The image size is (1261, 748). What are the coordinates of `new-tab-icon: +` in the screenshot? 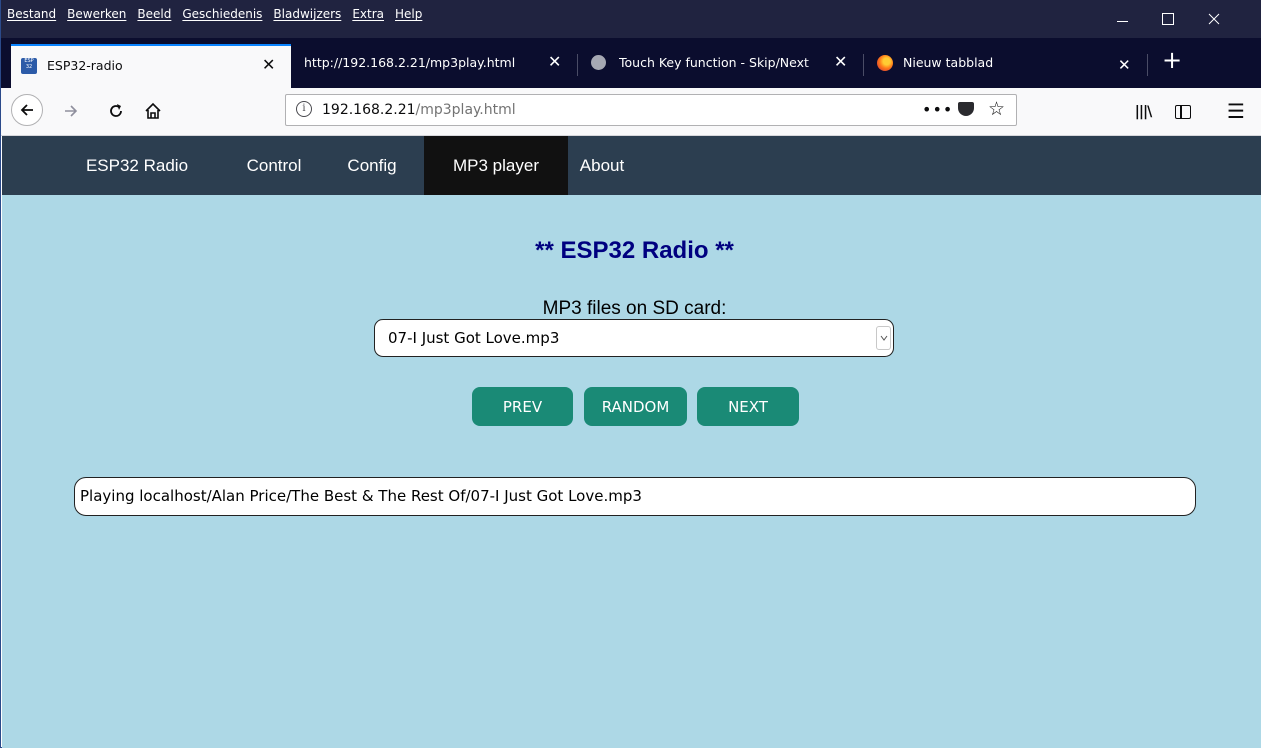 It's located at (1172, 60).